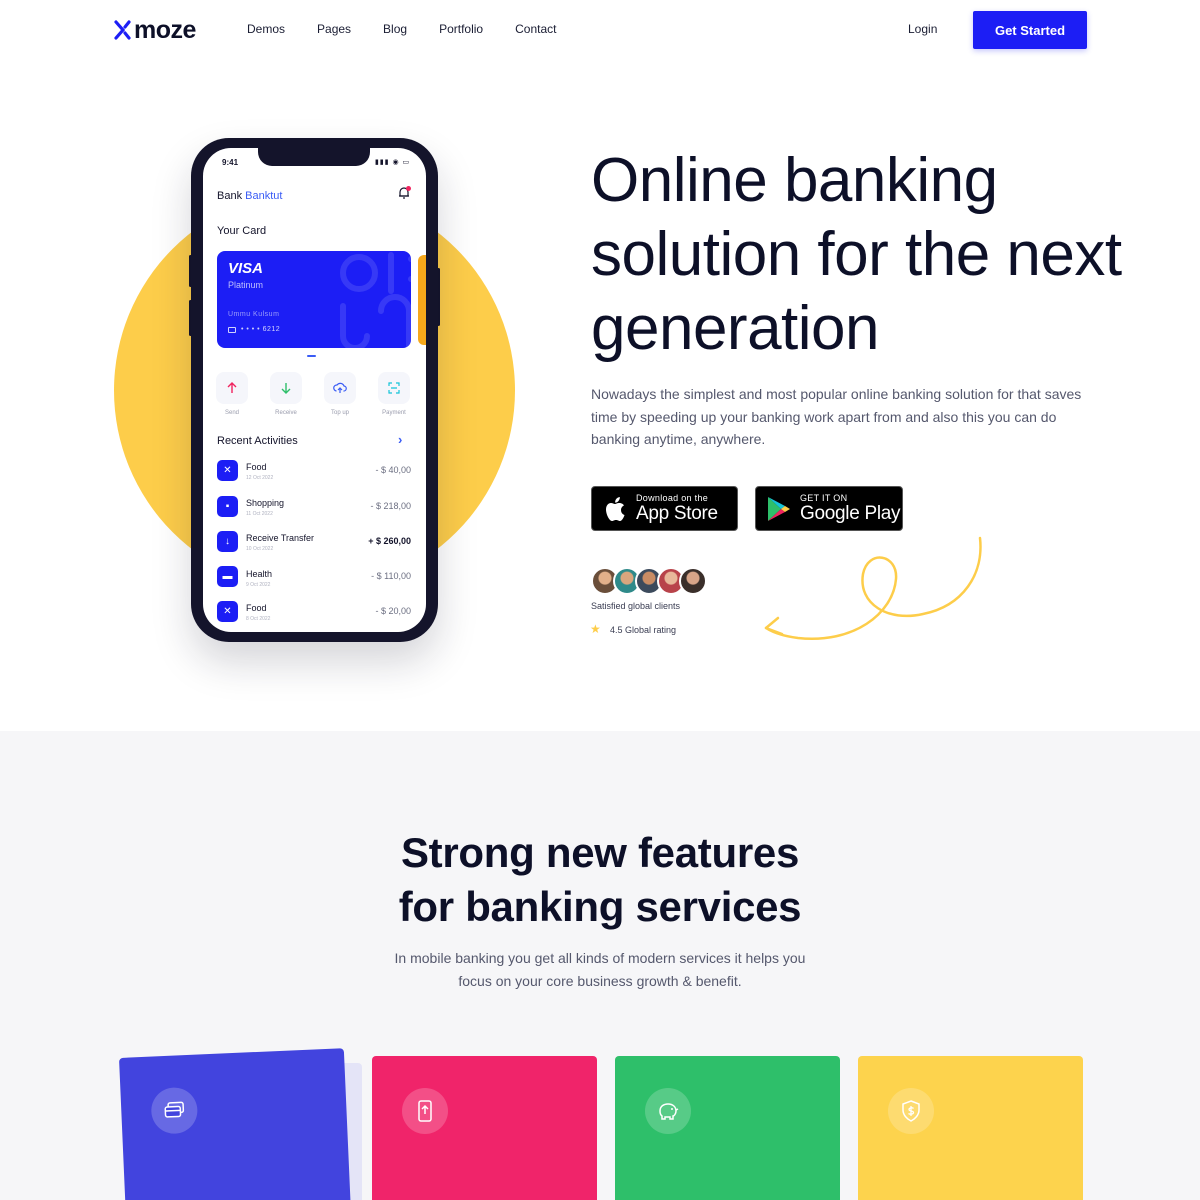 The image size is (1200, 1200). What do you see at coordinates (636, 606) in the screenshot?
I see `satisfied-clients-label: Satisfied global clients` at bounding box center [636, 606].